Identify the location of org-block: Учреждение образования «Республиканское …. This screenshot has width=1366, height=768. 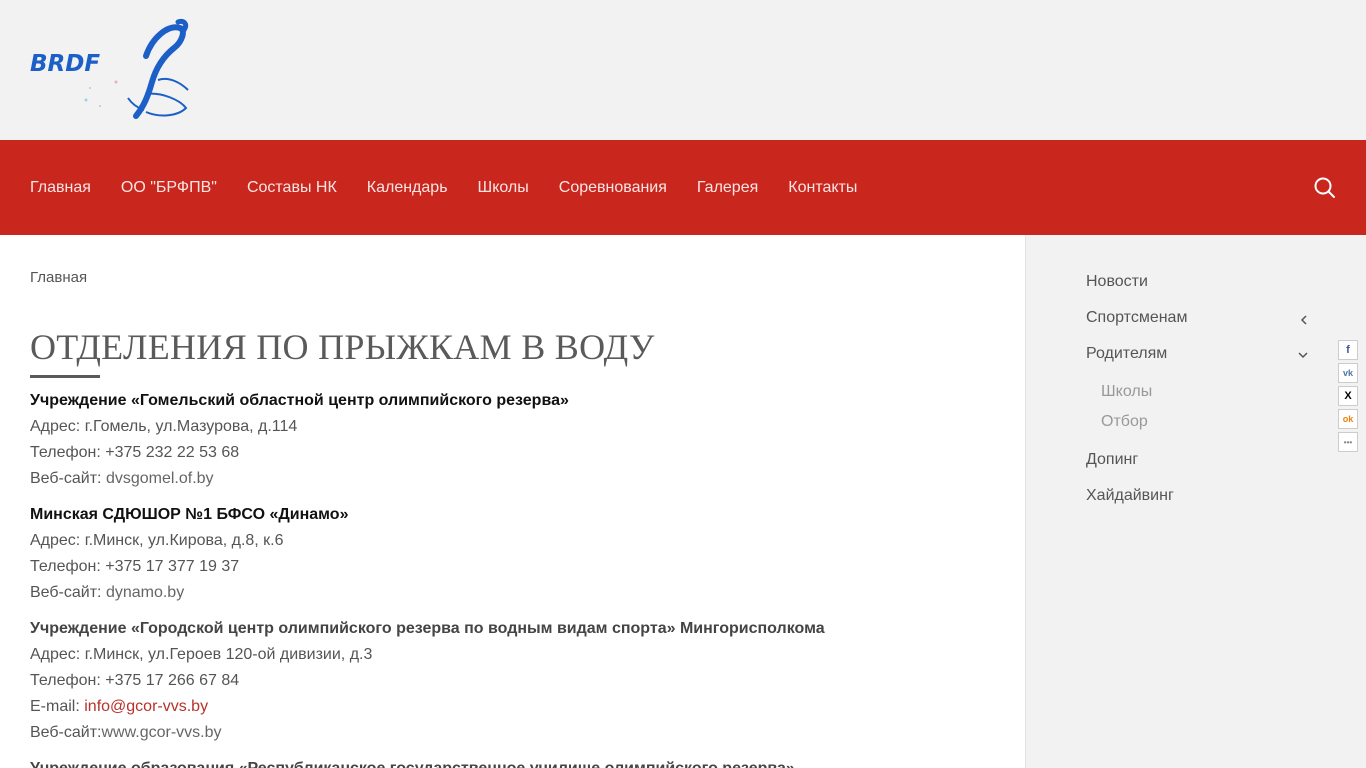
(510, 762).